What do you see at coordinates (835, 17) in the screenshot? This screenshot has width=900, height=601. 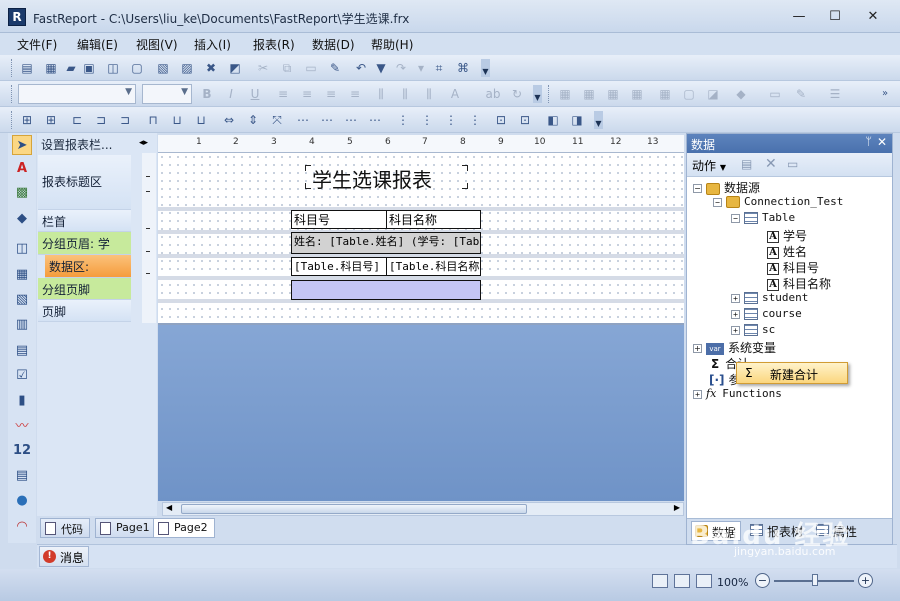 I see `maximize-button: ☐` at bounding box center [835, 17].